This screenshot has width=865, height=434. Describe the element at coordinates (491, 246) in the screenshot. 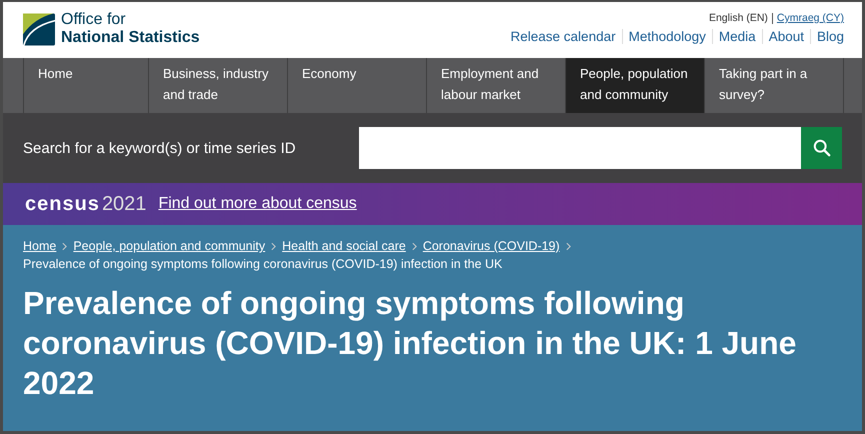

I see `breadcrumb-link: Coronavirus (COVID-19)` at that location.